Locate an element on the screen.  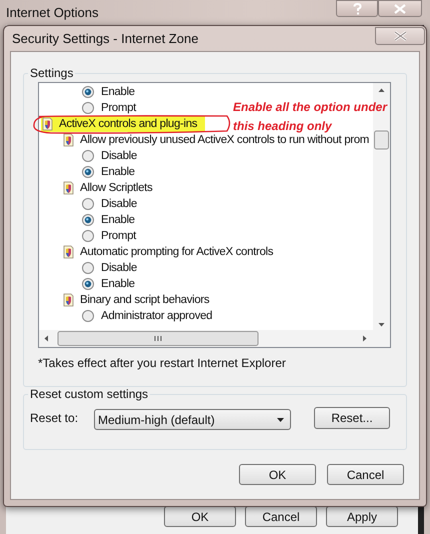
dropdown: Medium-high (default) is located at coordinates (192, 419).